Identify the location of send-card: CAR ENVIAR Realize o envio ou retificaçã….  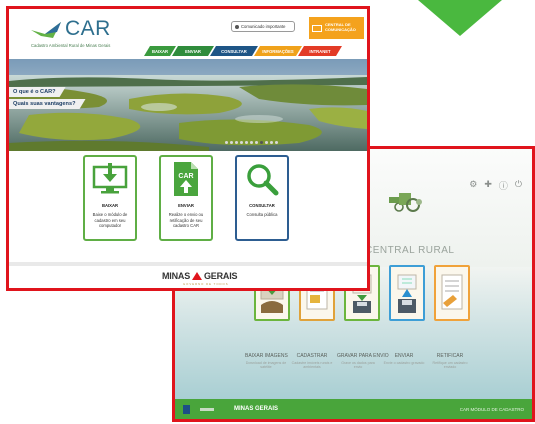
(186, 198).